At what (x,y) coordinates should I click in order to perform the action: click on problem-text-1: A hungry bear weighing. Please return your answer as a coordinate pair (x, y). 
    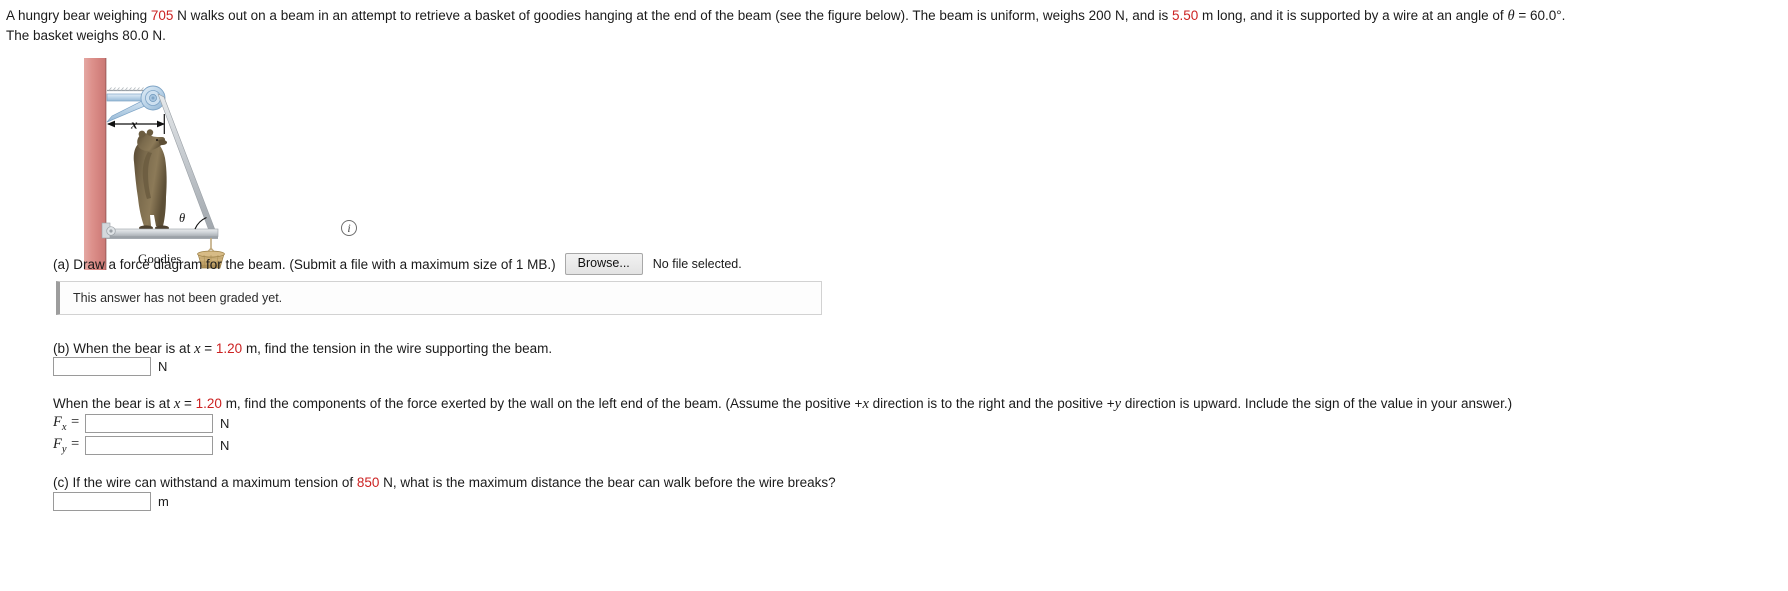
    Looking at the image, I should click on (78, 15).